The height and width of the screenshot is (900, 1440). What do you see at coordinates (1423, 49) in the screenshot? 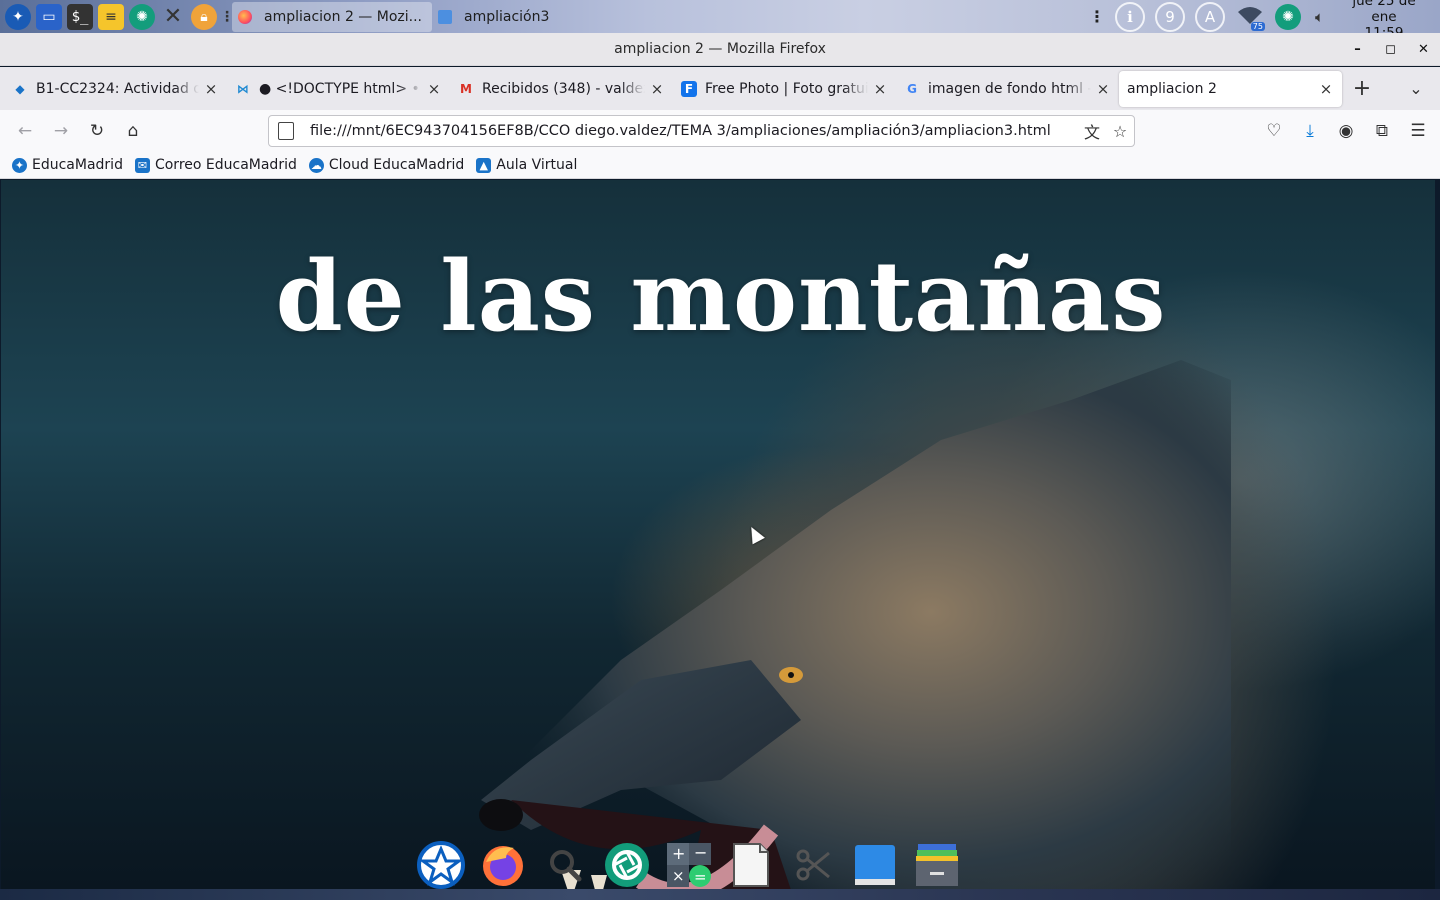
I see `close-window-button: ✕` at bounding box center [1423, 49].